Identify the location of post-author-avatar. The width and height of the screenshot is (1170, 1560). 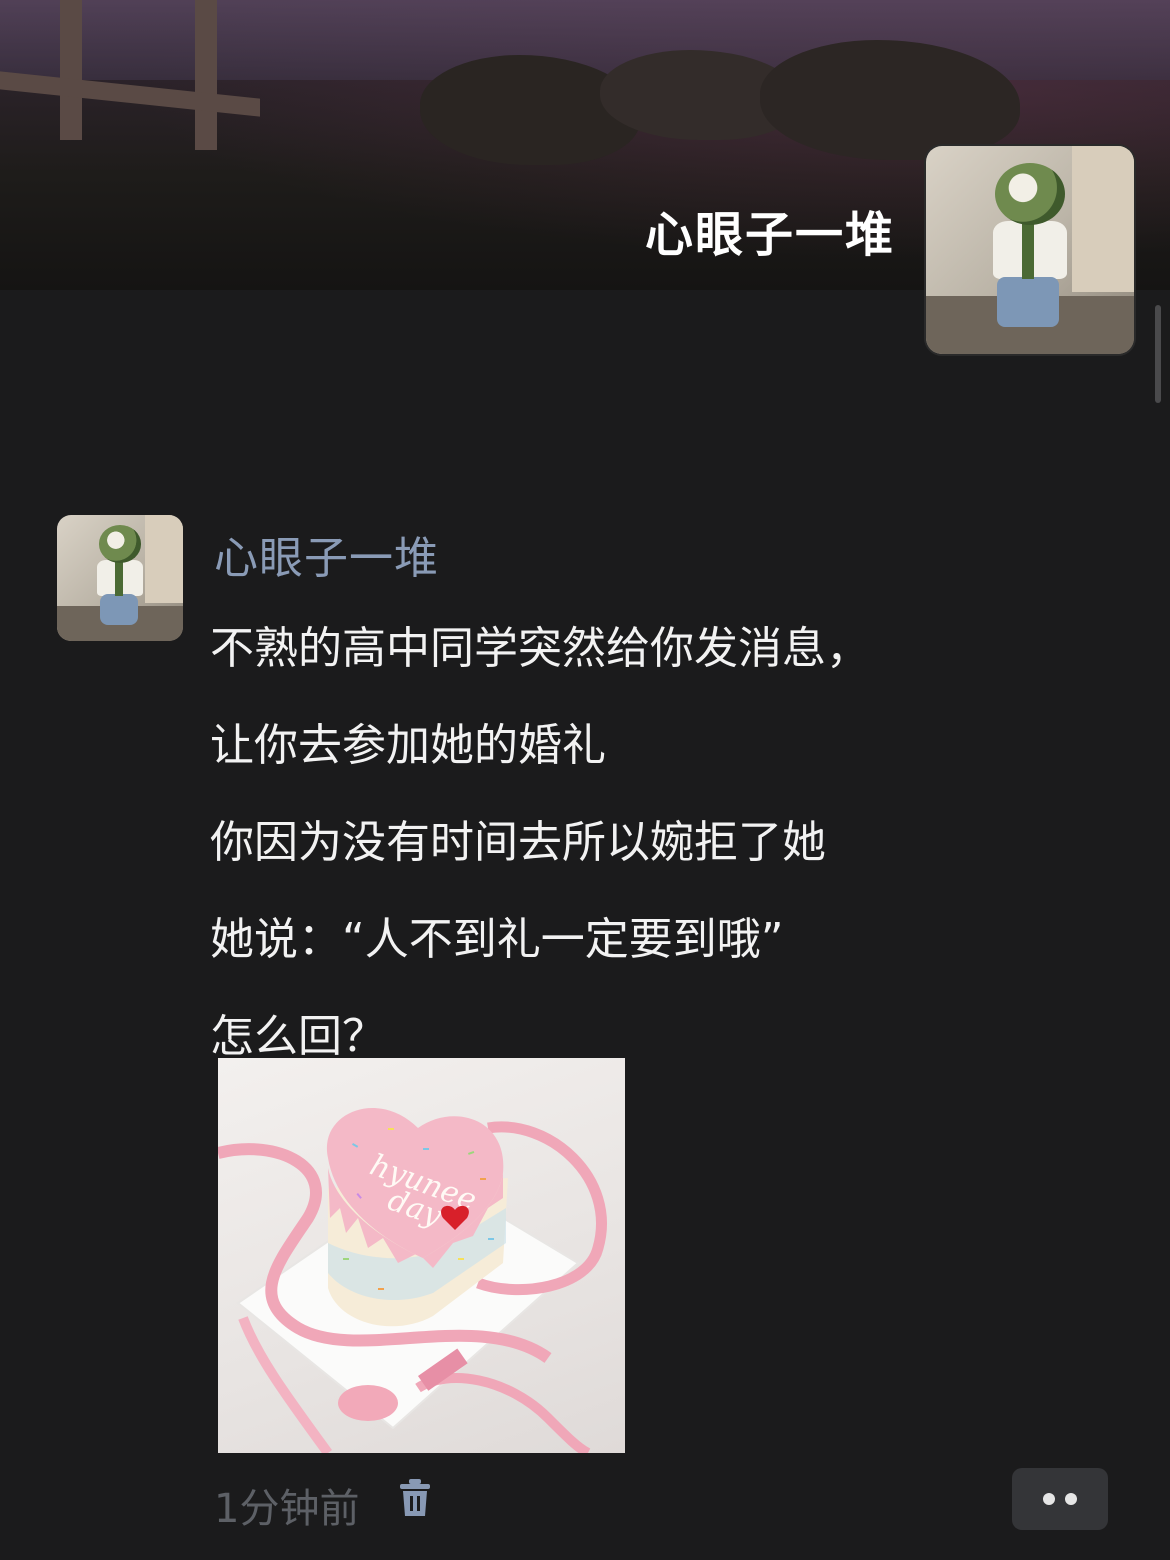
(120, 578).